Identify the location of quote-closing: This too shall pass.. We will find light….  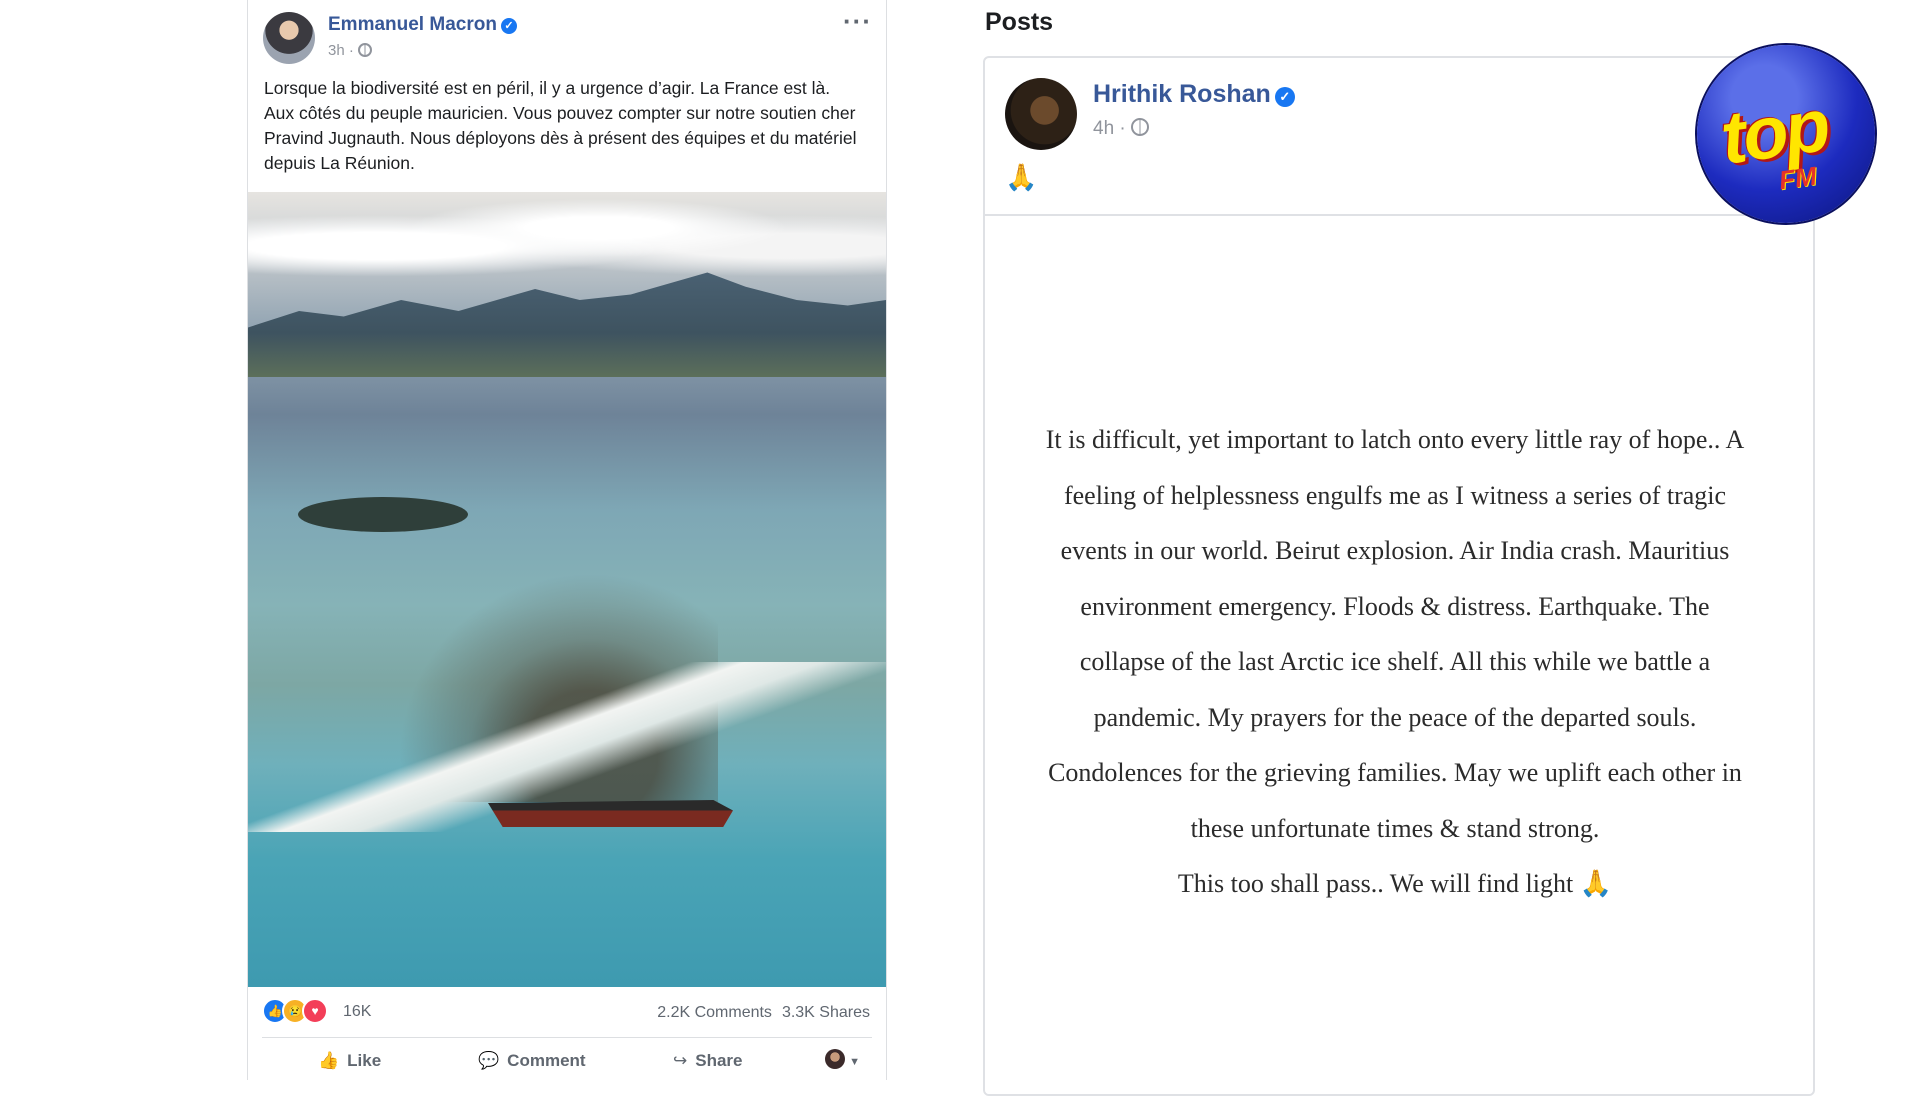
(1395, 883).